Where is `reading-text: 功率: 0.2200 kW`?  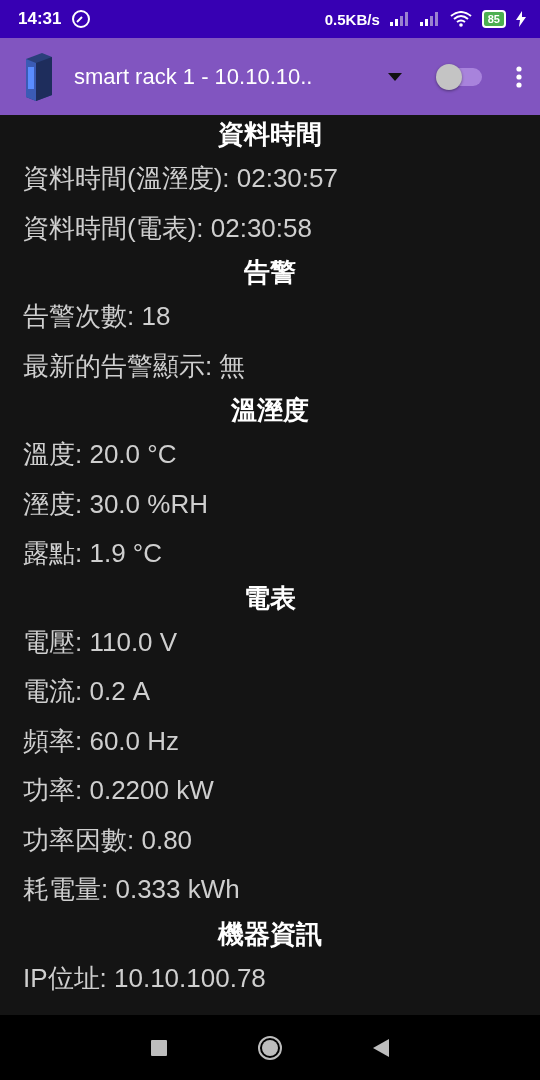
reading-text: 功率: 0.2200 kW is located at coordinates (118, 791).